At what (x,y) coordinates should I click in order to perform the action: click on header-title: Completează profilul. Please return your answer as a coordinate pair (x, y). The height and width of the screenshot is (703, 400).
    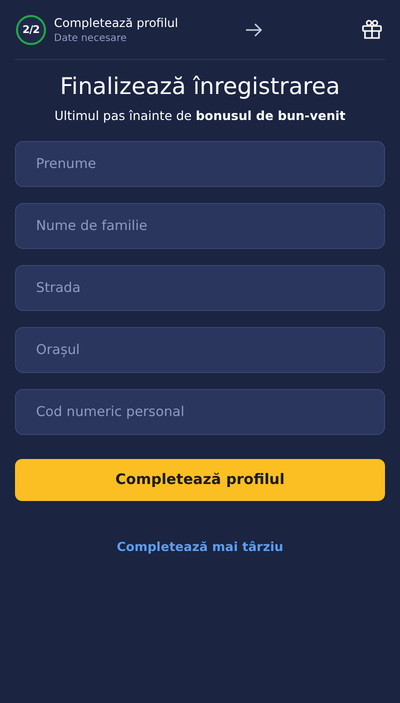
    Looking at the image, I should click on (117, 23).